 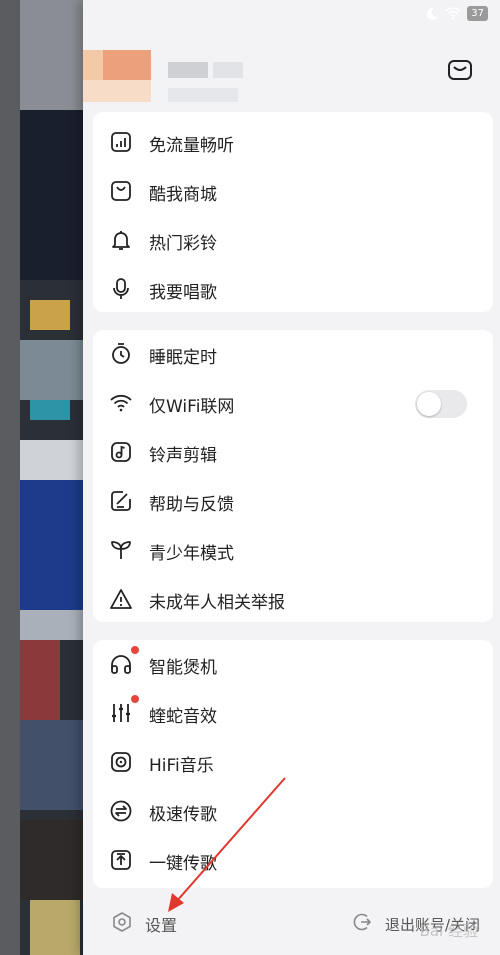 I want to click on menu-item-label: HiFi音乐, so click(x=181, y=766).